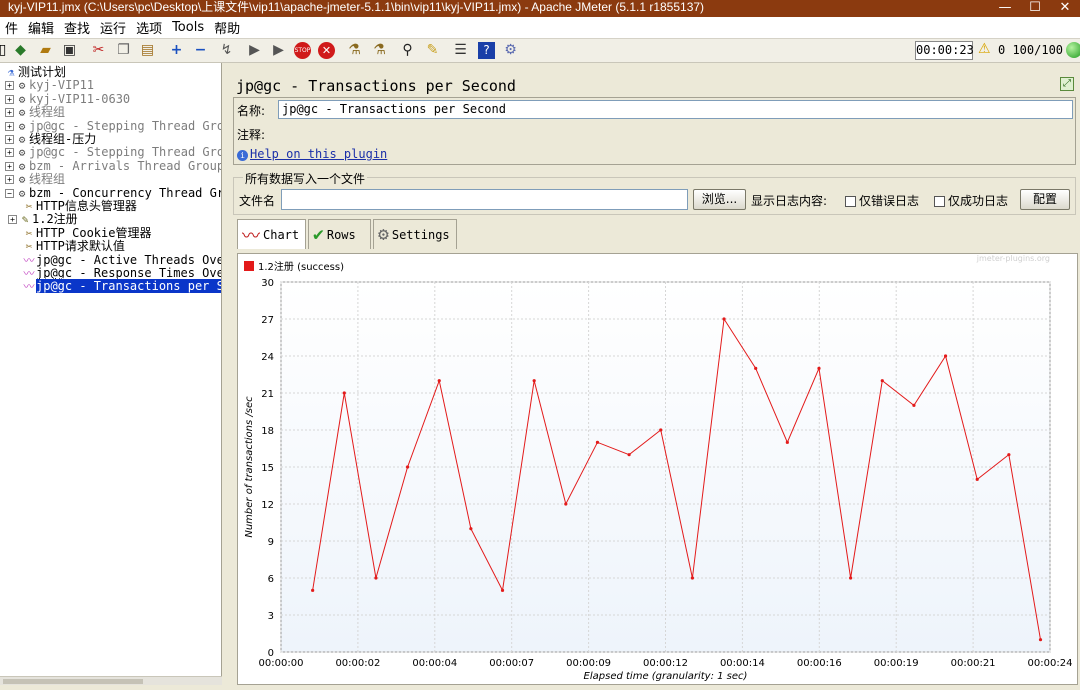 The height and width of the screenshot is (690, 1080). What do you see at coordinates (665, 663) in the screenshot?
I see `x-tick-label: 00:00:12` at bounding box center [665, 663].